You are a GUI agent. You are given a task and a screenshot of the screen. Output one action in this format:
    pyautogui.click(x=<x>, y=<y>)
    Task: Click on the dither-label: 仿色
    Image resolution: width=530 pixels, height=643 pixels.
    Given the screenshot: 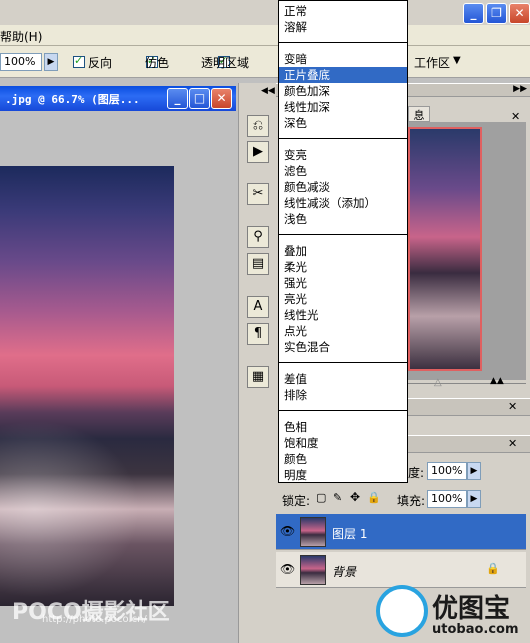 What is the action you would take?
    pyautogui.click(x=157, y=63)
    